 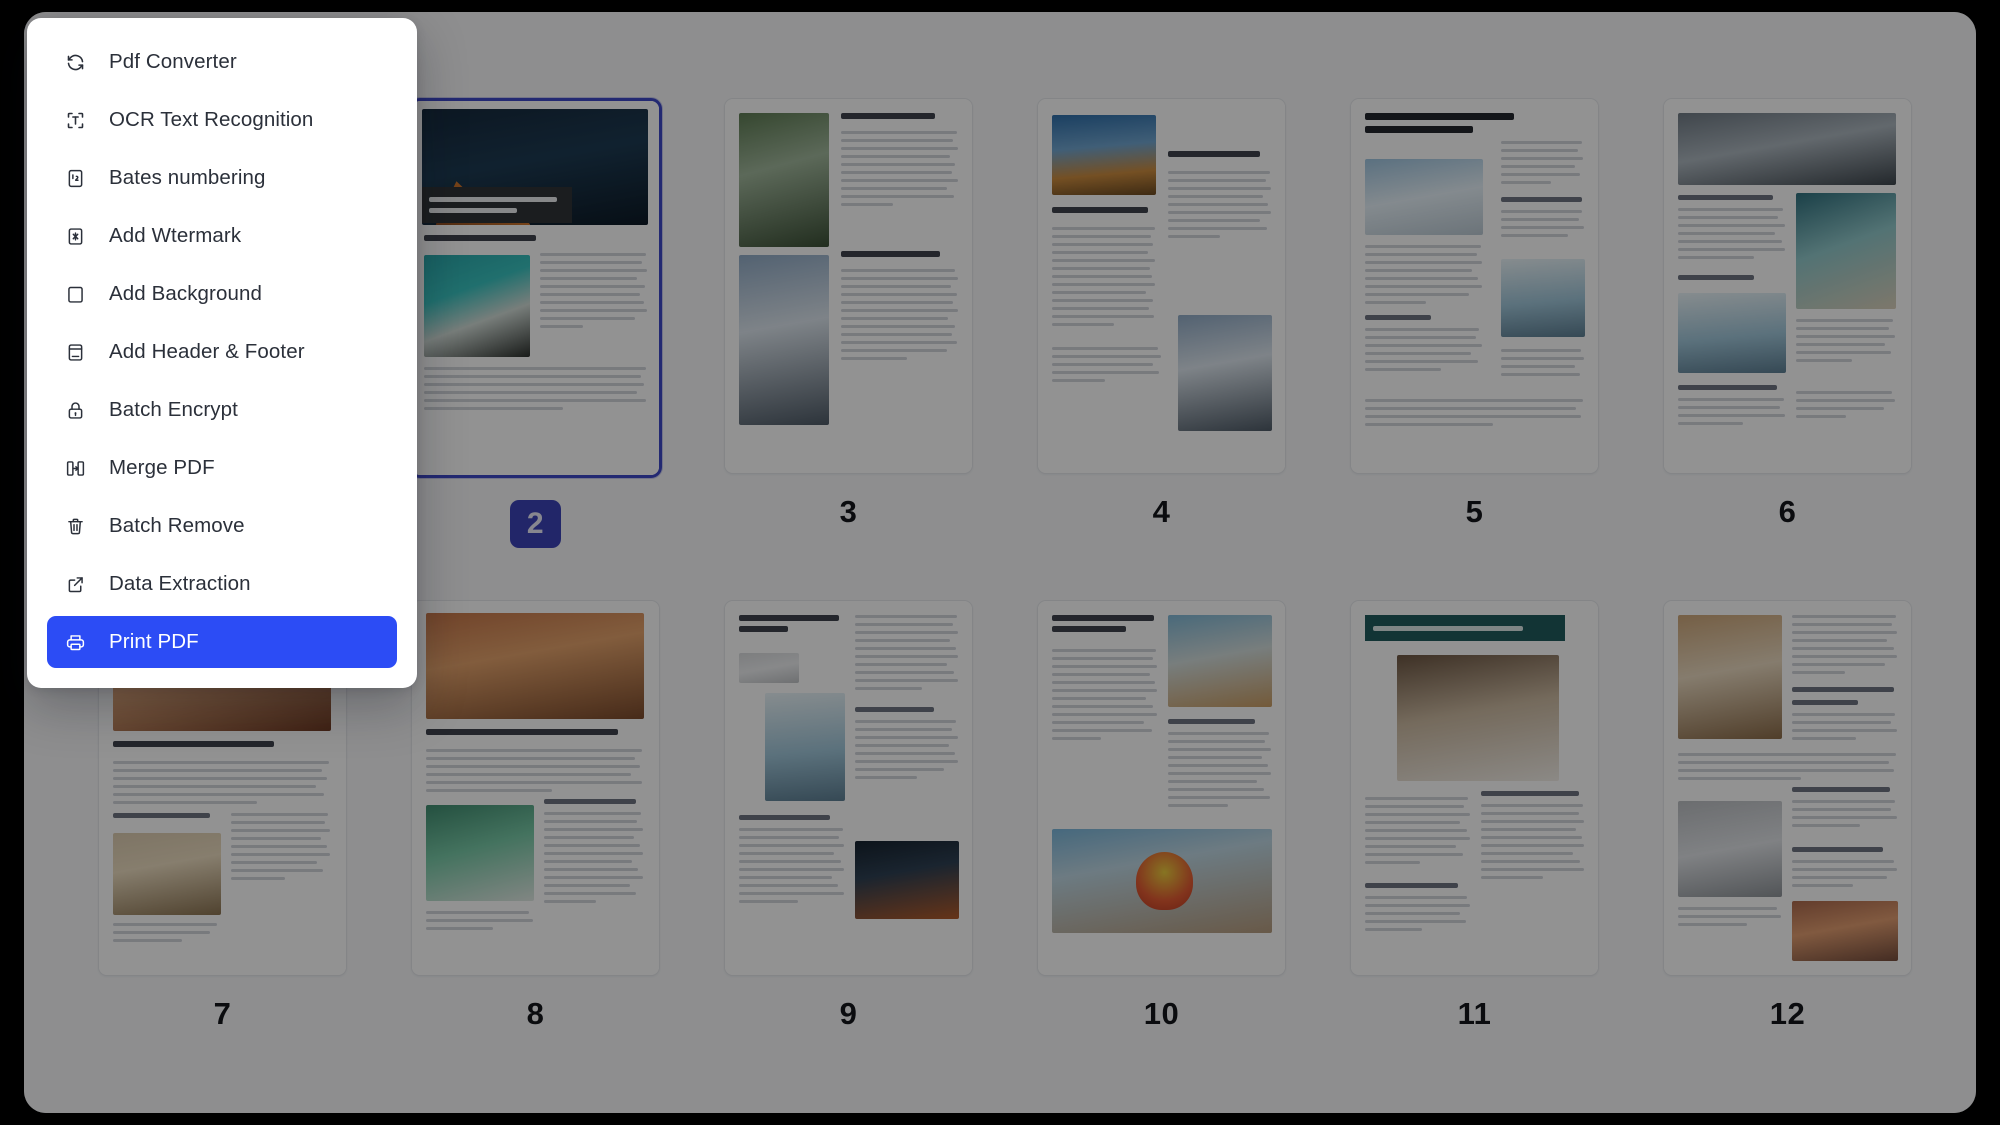 What do you see at coordinates (177, 525) in the screenshot?
I see `menu-item-label: Batch Remove` at bounding box center [177, 525].